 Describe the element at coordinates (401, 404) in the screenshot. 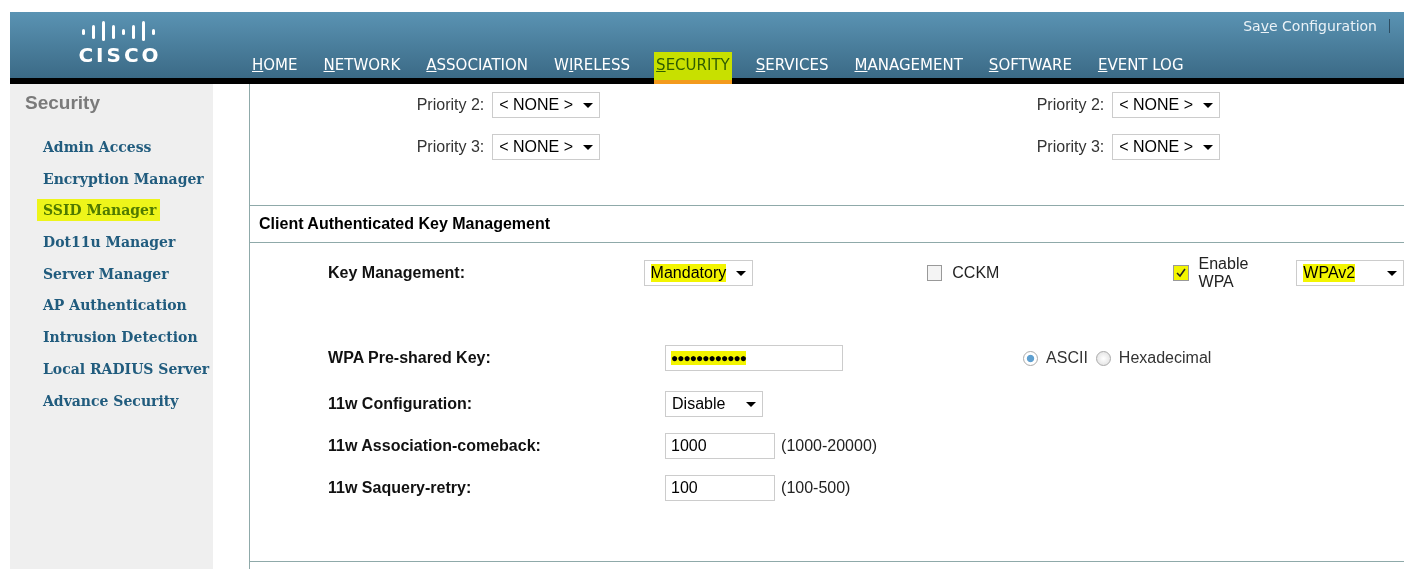

I see `field-label: 11w Configuration:` at that location.